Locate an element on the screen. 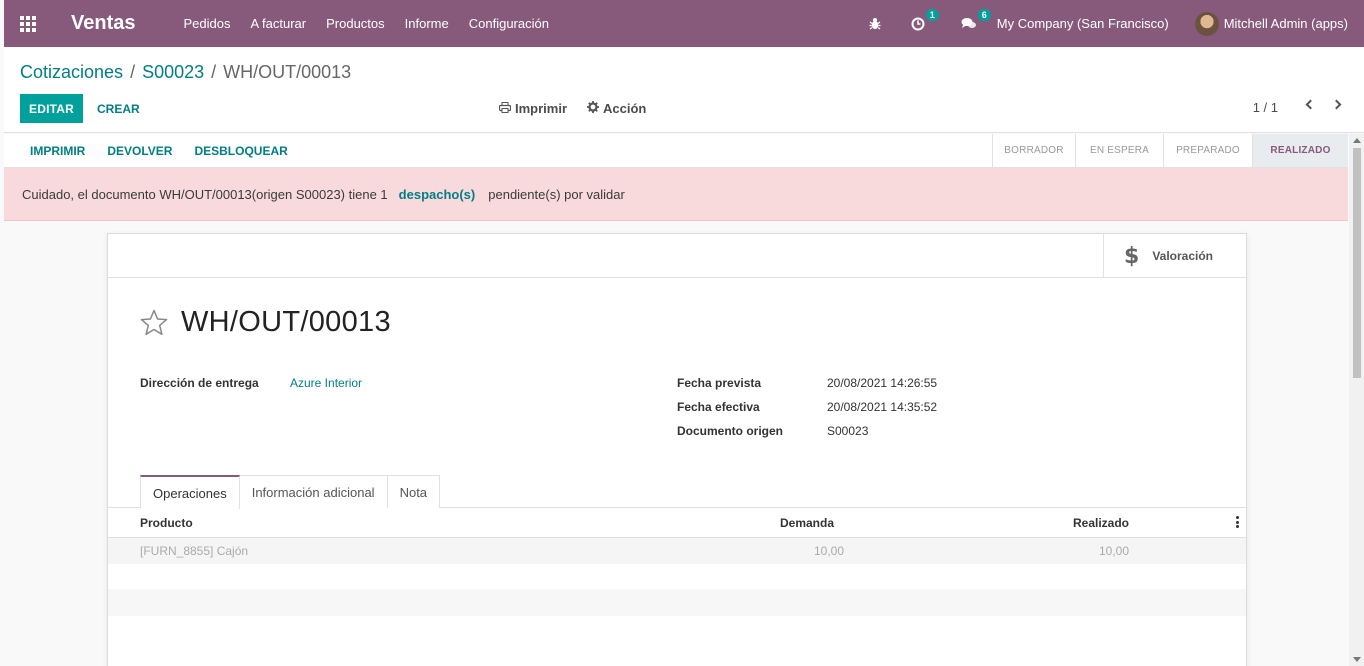 The image size is (1364, 666). state-realizado: REALIZADO is located at coordinates (1300, 150).